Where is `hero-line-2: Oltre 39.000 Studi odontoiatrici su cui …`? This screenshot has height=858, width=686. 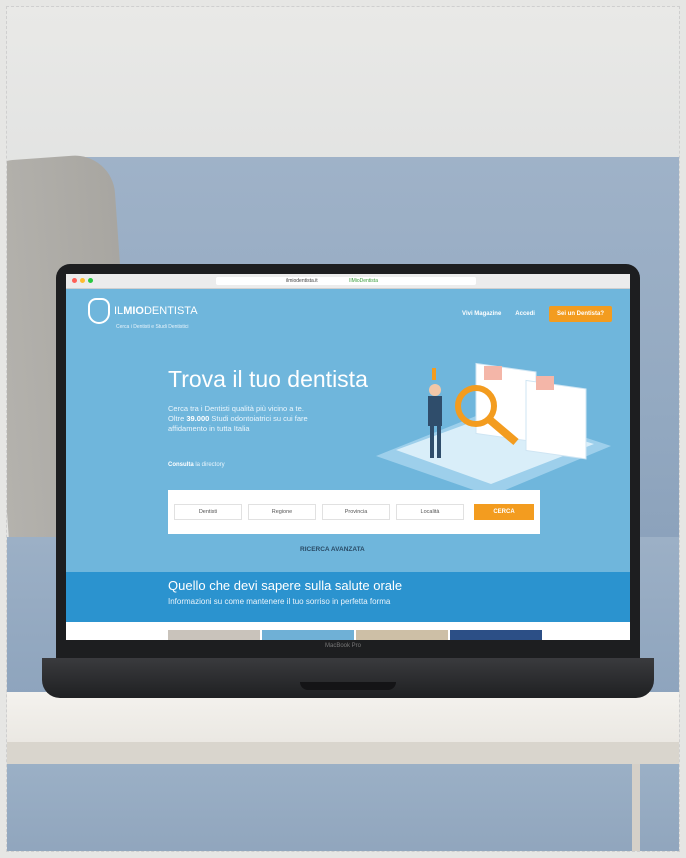 hero-line-2: Oltre 39.000 Studi odontoiatrici su cui … is located at coordinates (268, 419).